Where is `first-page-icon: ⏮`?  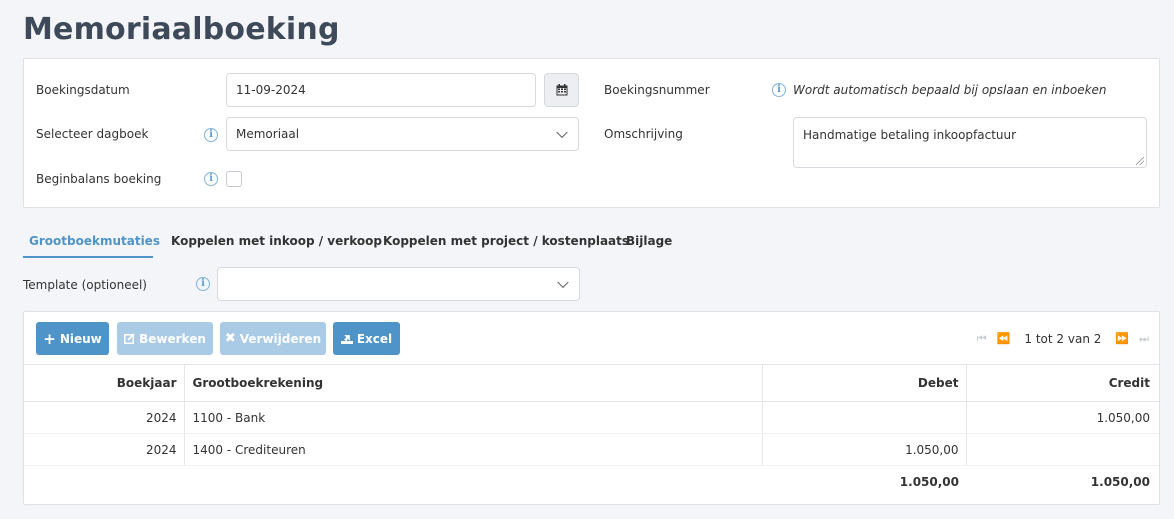 first-page-icon: ⏮ is located at coordinates (982, 339).